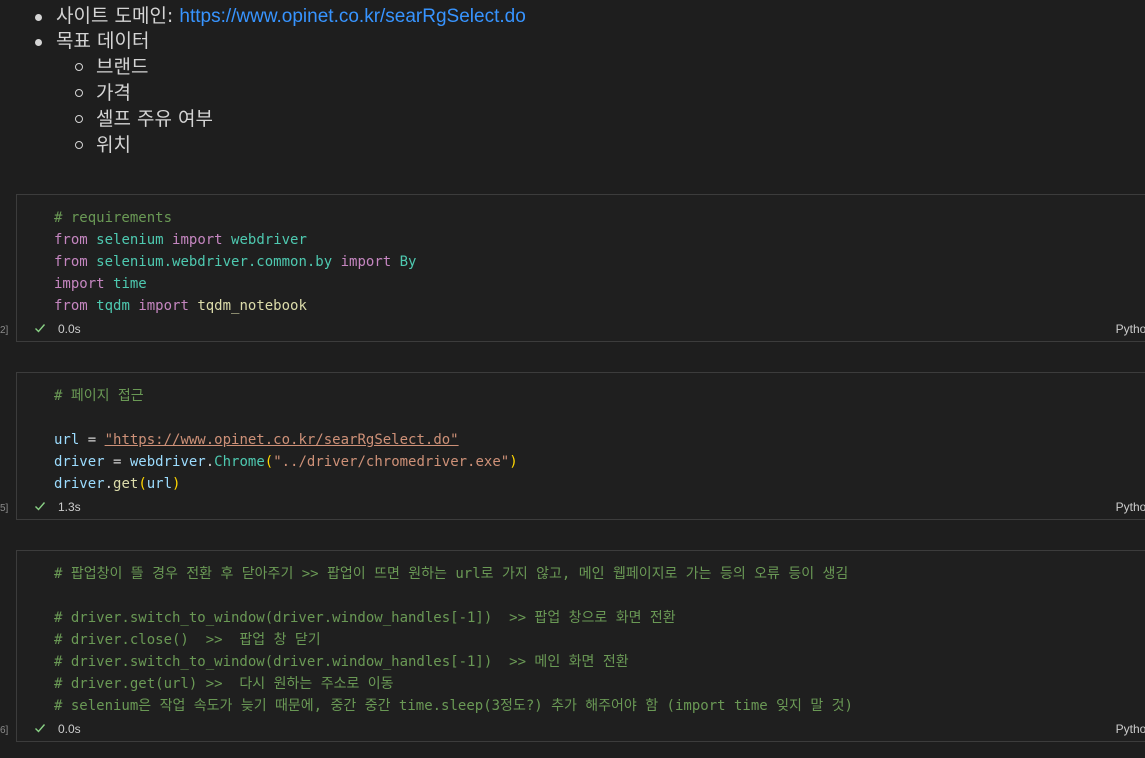  What do you see at coordinates (235, 284) in the screenshot?
I see `code-line: import time` at bounding box center [235, 284].